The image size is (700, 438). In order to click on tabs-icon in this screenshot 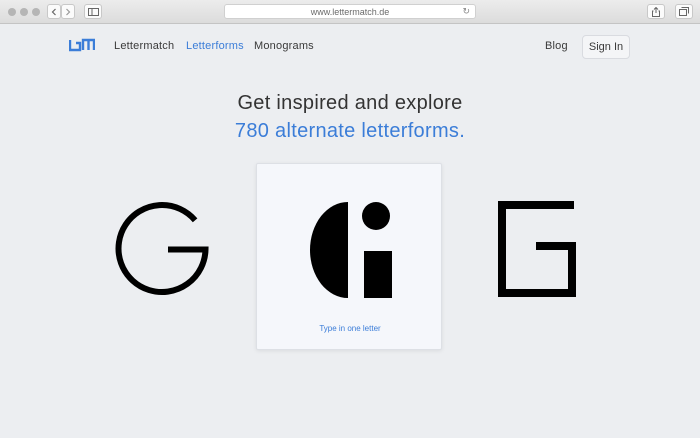, I will do `click(684, 11)`.